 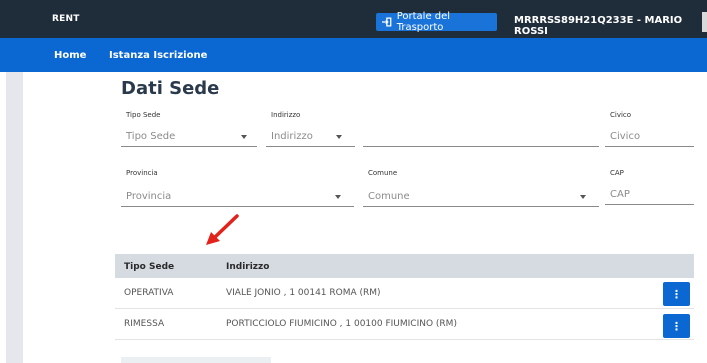 What do you see at coordinates (170, 88) in the screenshot?
I see `page-title: Dati Sede` at bounding box center [170, 88].